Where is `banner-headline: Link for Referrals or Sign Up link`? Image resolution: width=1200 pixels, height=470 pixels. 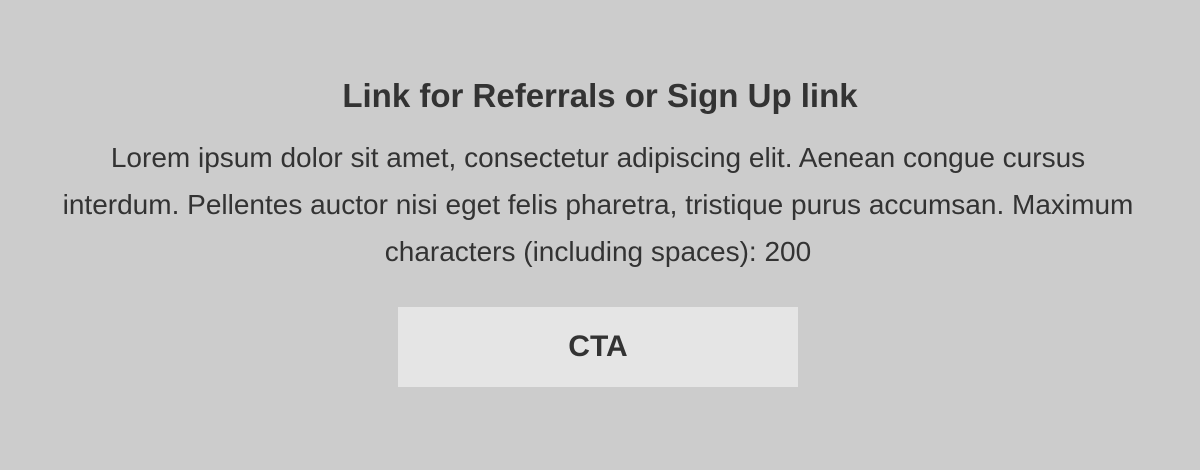 banner-headline: Link for Referrals or Sign Up link is located at coordinates (600, 95).